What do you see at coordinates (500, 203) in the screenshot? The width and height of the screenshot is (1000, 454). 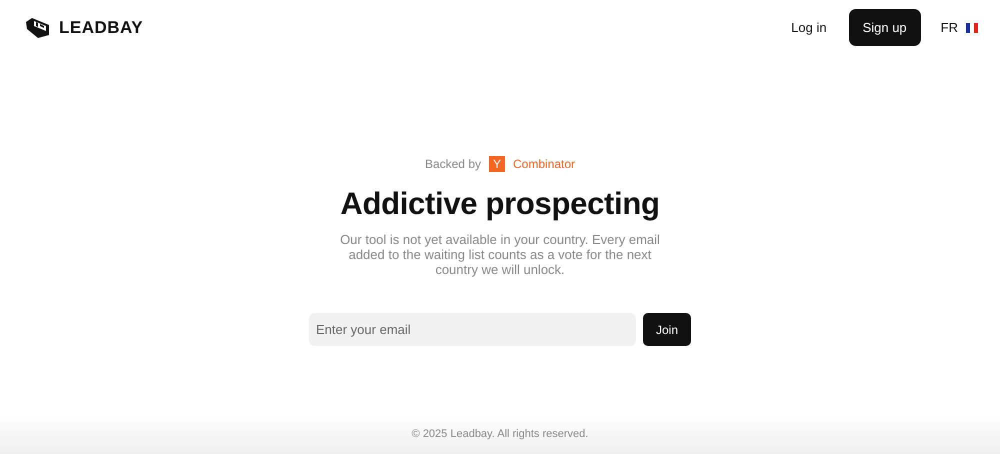 I see `page-title: Addictive prospecting` at bounding box center [500, 203].